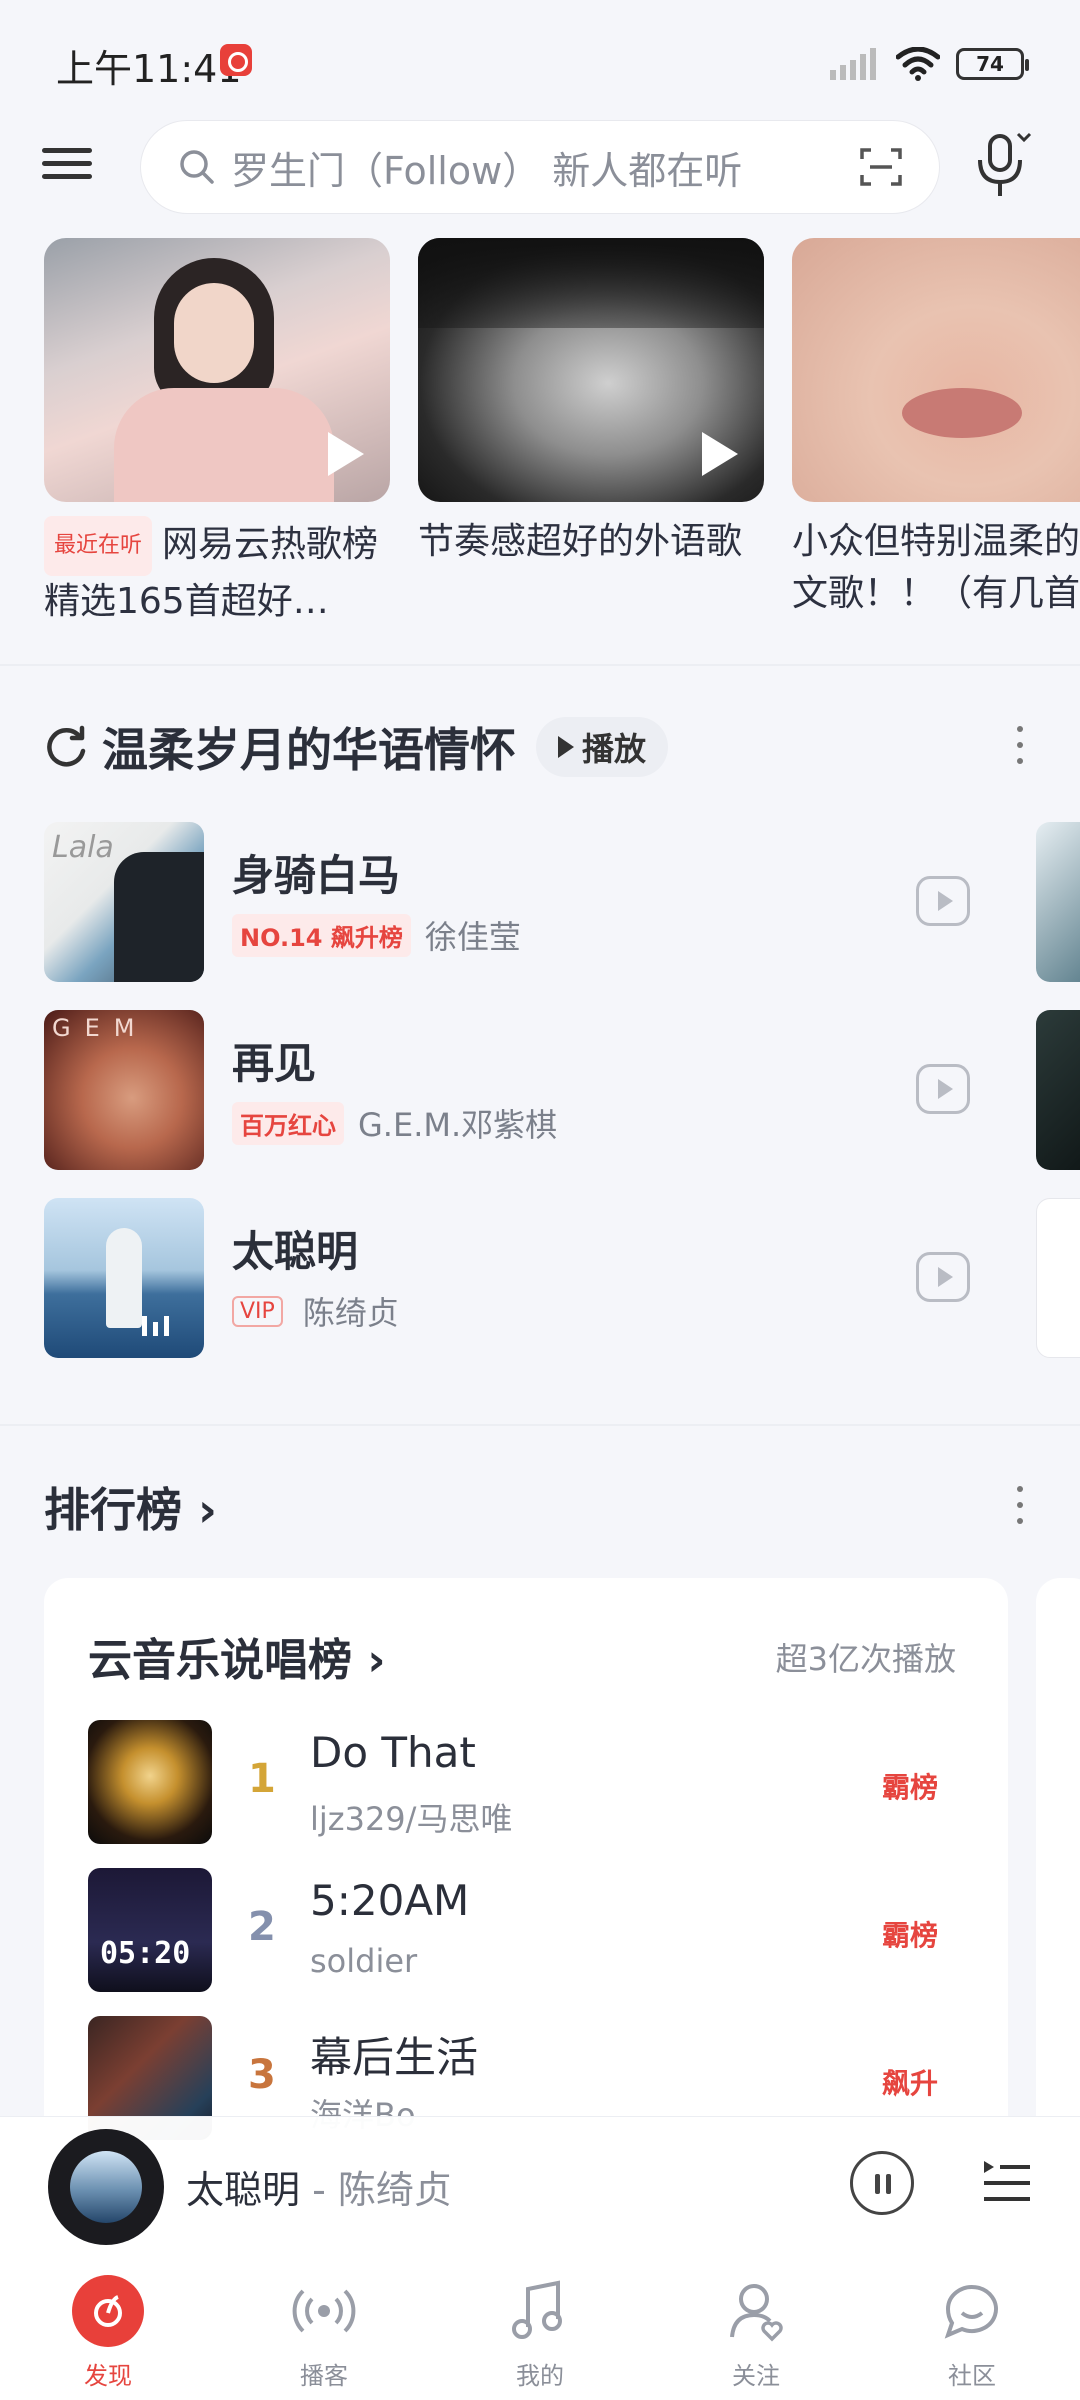 Image resolution: width=1080 pixels, height=2400 pixels. I want to click on playlist-card: 节奏感超好的外语歌, so click(591, 403).